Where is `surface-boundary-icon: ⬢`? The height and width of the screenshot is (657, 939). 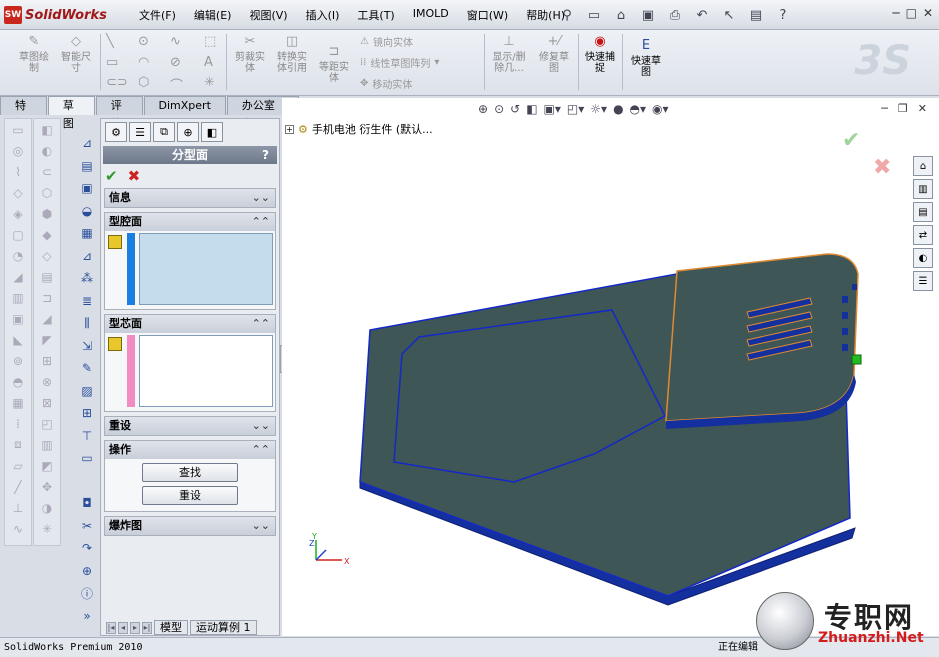
surface-boundary-icon: ⬢ is located at coordinates (47, 213).